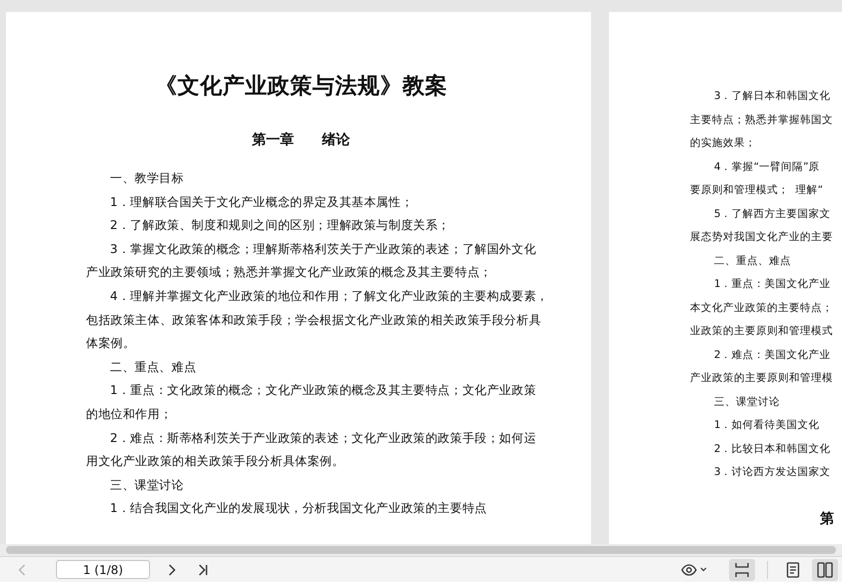  What do you see at coordinates (421, 550) in the screenshot?
I see `horizontal-scrollbar` at bounding box center [421, 550].